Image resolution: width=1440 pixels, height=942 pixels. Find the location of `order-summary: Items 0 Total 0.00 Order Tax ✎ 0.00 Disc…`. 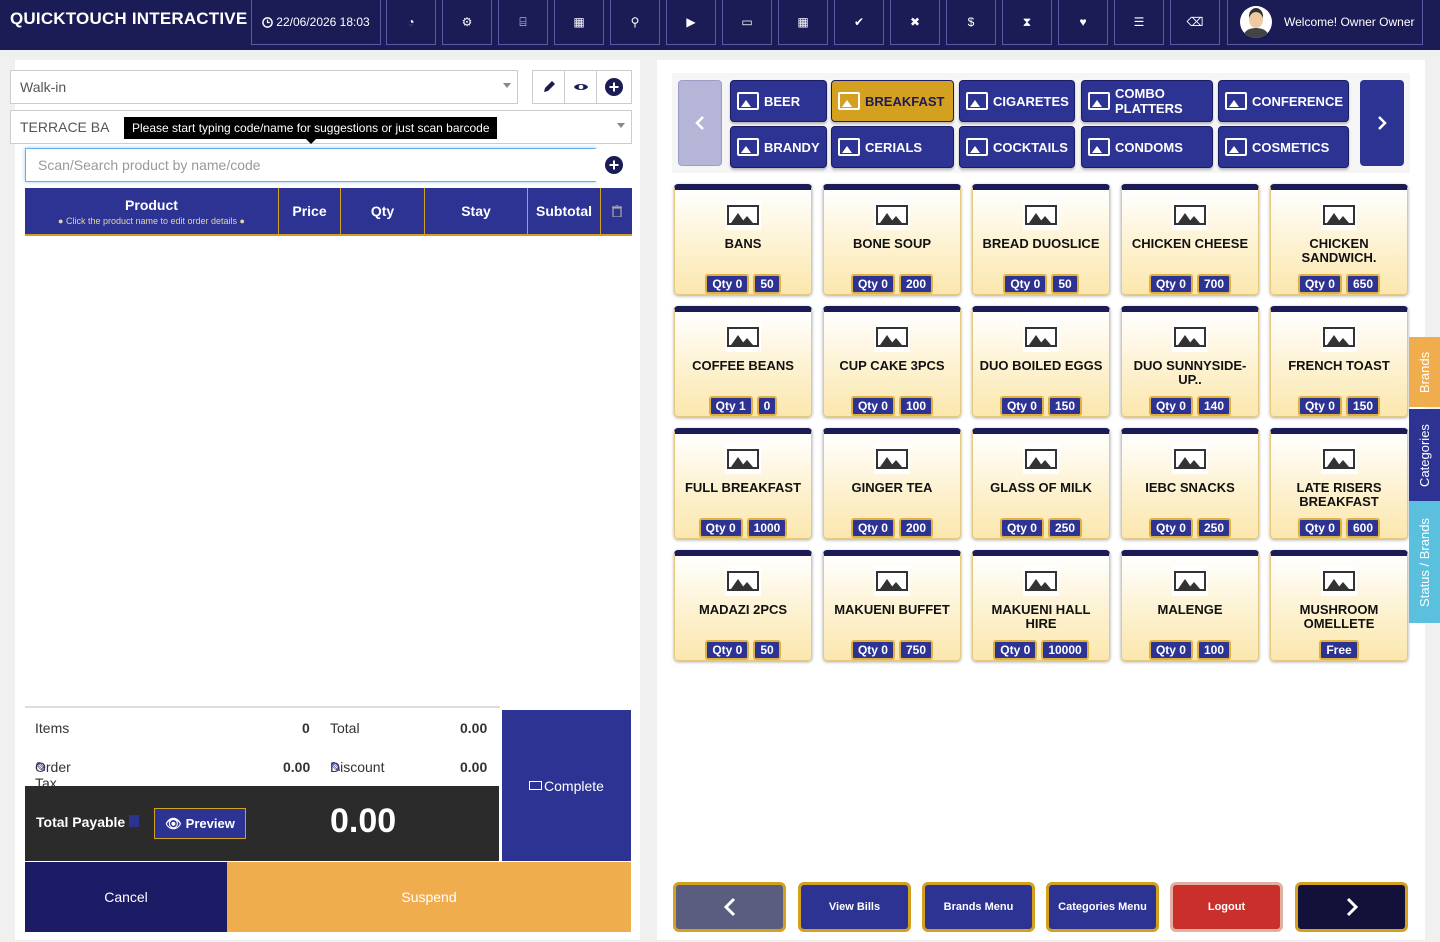

order-summary: Items 0 Total 0.00 Order Tax ✎ 0.00 Disc… is located at coordinates (262, 748).